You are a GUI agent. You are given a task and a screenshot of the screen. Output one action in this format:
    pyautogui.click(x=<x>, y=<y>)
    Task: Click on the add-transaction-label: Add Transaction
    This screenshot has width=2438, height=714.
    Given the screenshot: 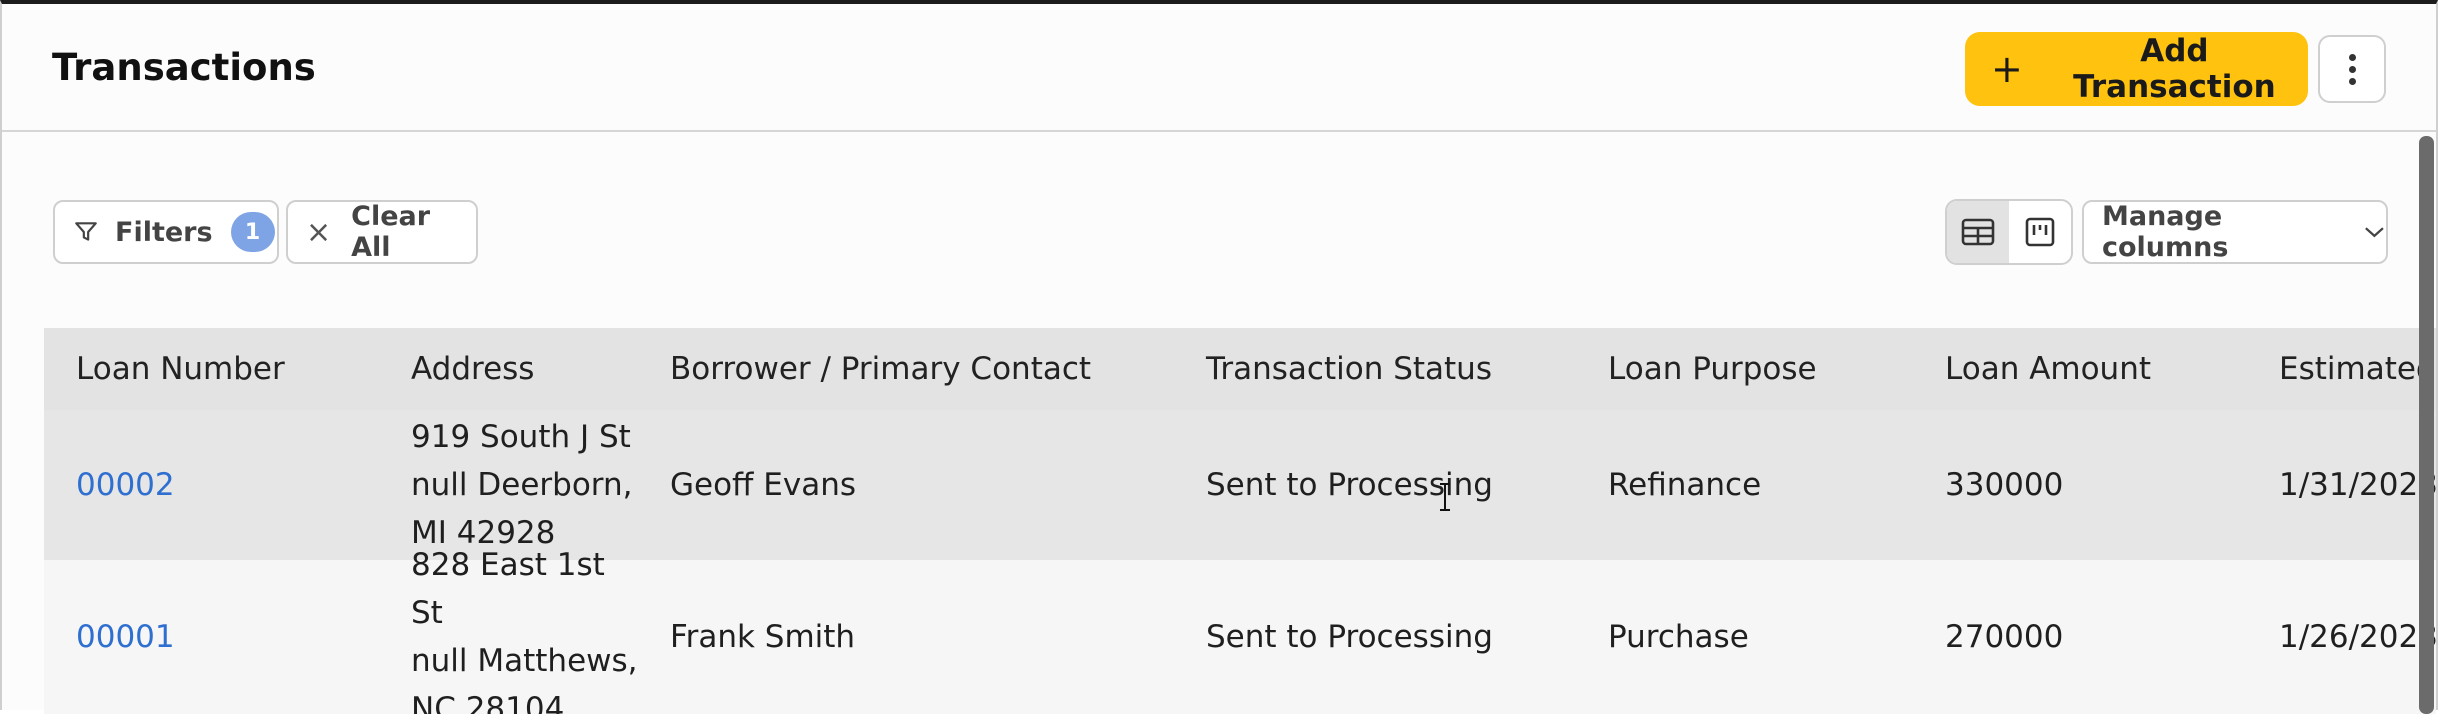 What is the action you would take?
    pyautogui.click(x=2174, y=69)
    